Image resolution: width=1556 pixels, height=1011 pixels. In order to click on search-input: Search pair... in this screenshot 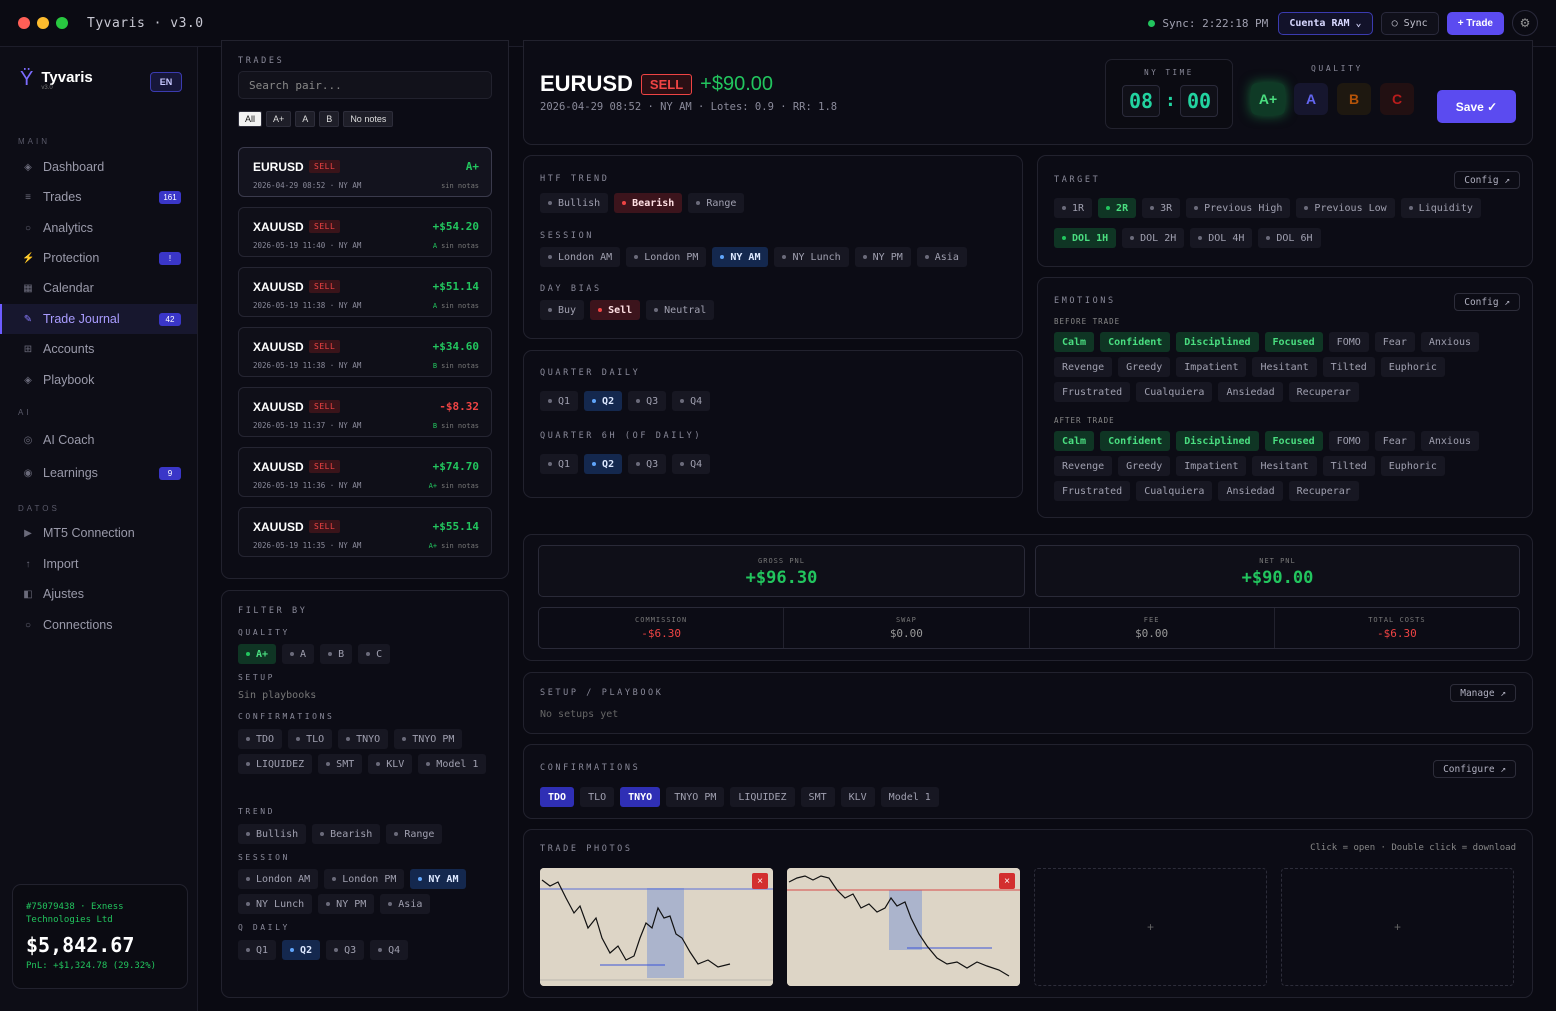, I will do `click(365, 85)`.